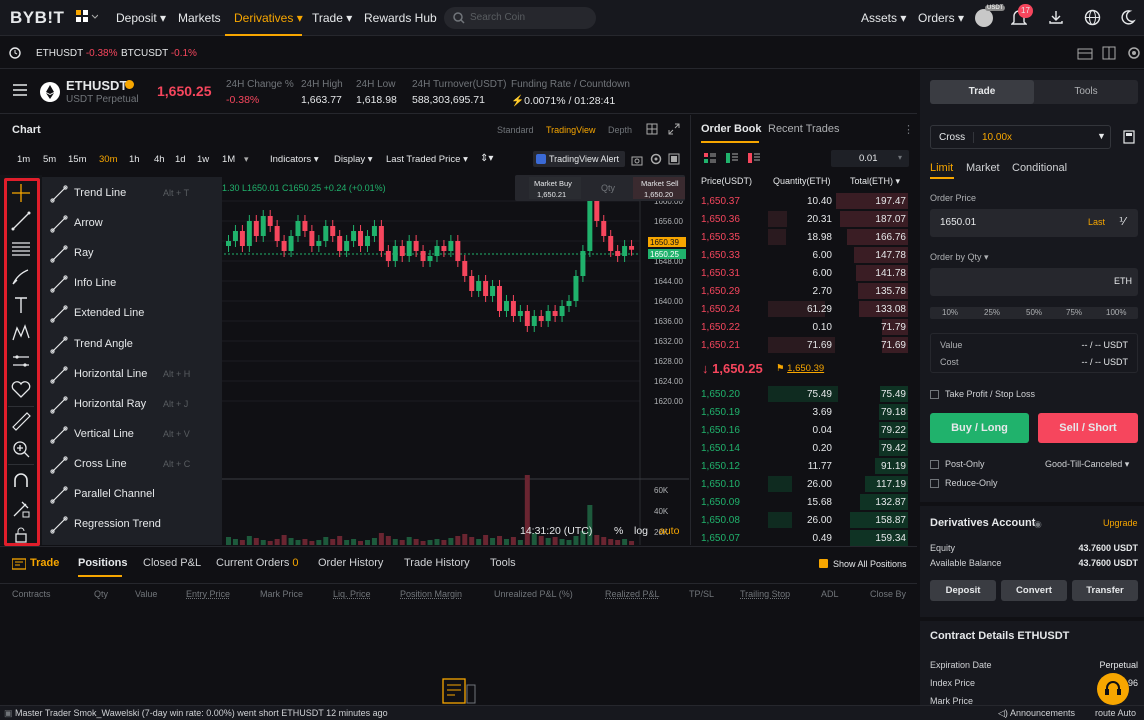  Describe the element at coordinates (984, 18) in the screenshot. I see `avatar` at that location.